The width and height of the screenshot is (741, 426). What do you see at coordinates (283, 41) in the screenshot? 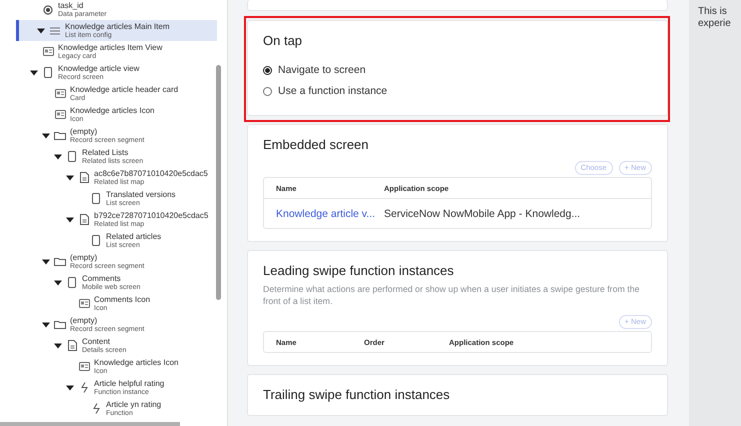
I see `section-title: On tap` at bounding box center [283, 41].